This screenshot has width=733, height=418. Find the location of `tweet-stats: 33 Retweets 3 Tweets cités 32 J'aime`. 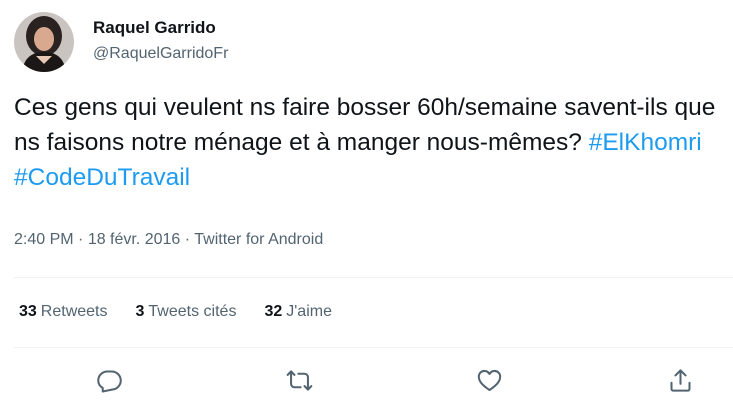

tweet-stats: 33 Retweets 3 Tweets cités 32 J'aime is located at coordinates (189, 312).